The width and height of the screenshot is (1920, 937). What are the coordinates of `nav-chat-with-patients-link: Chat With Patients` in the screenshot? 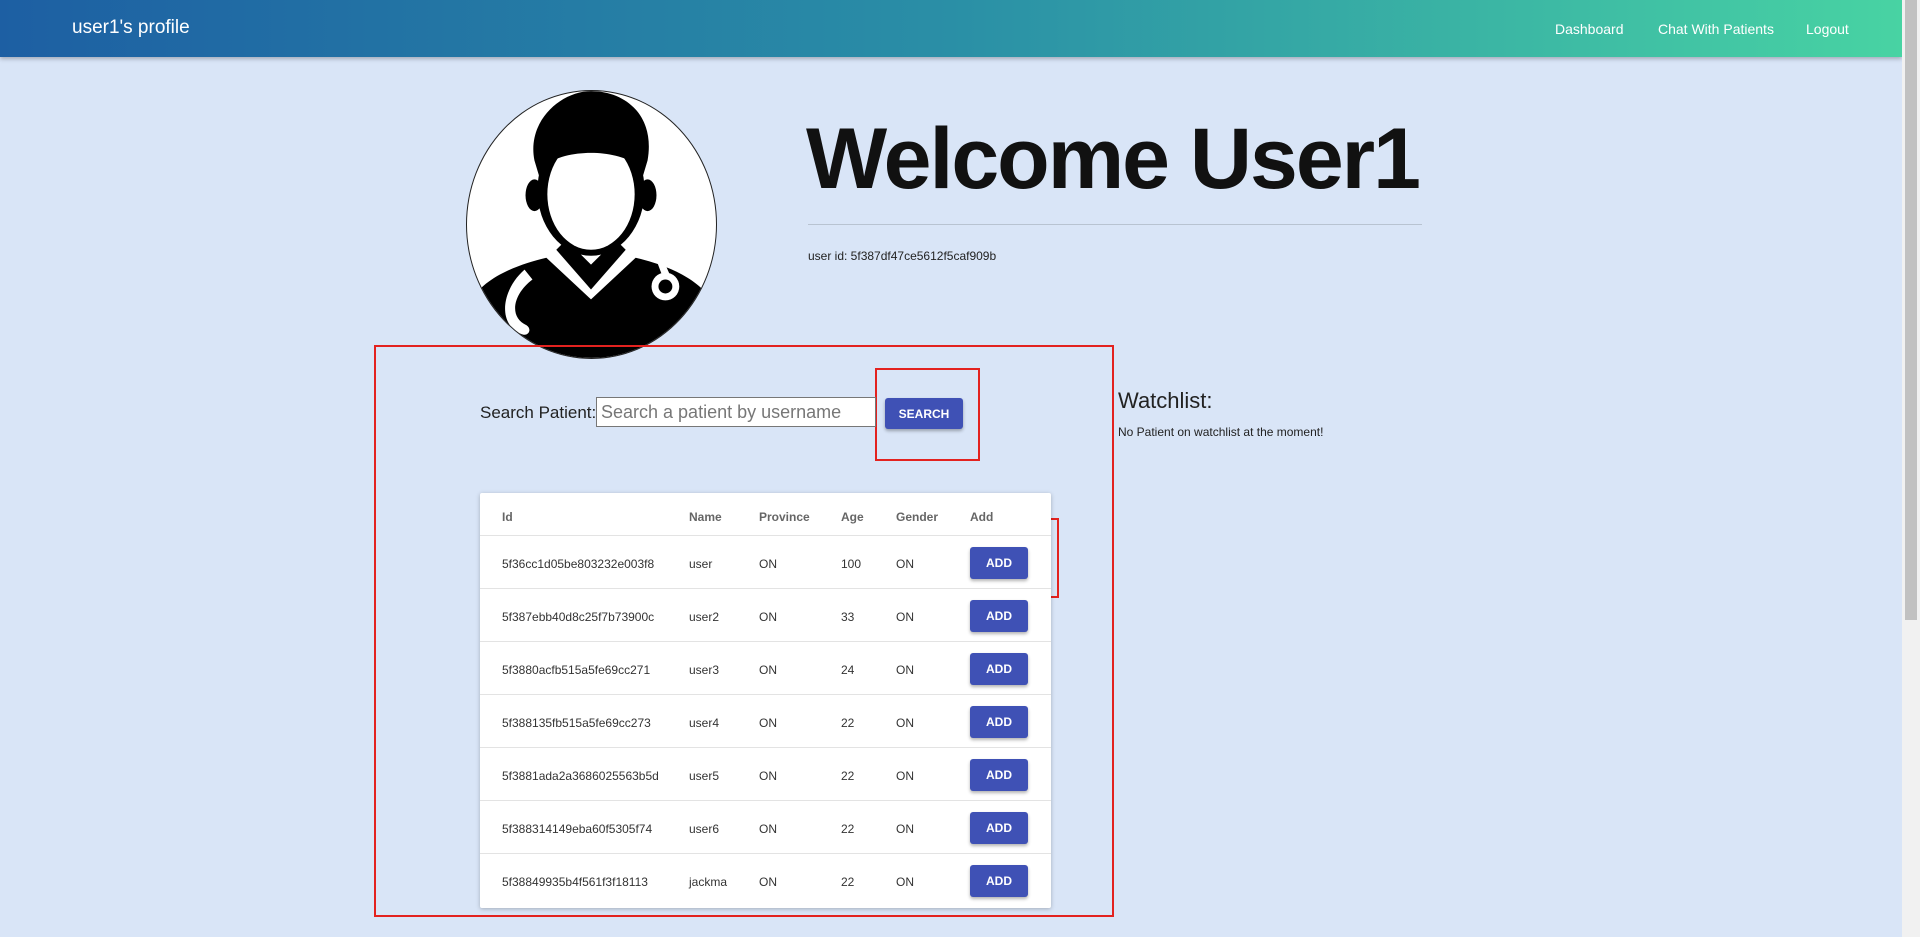 It's located at (1716, 29).